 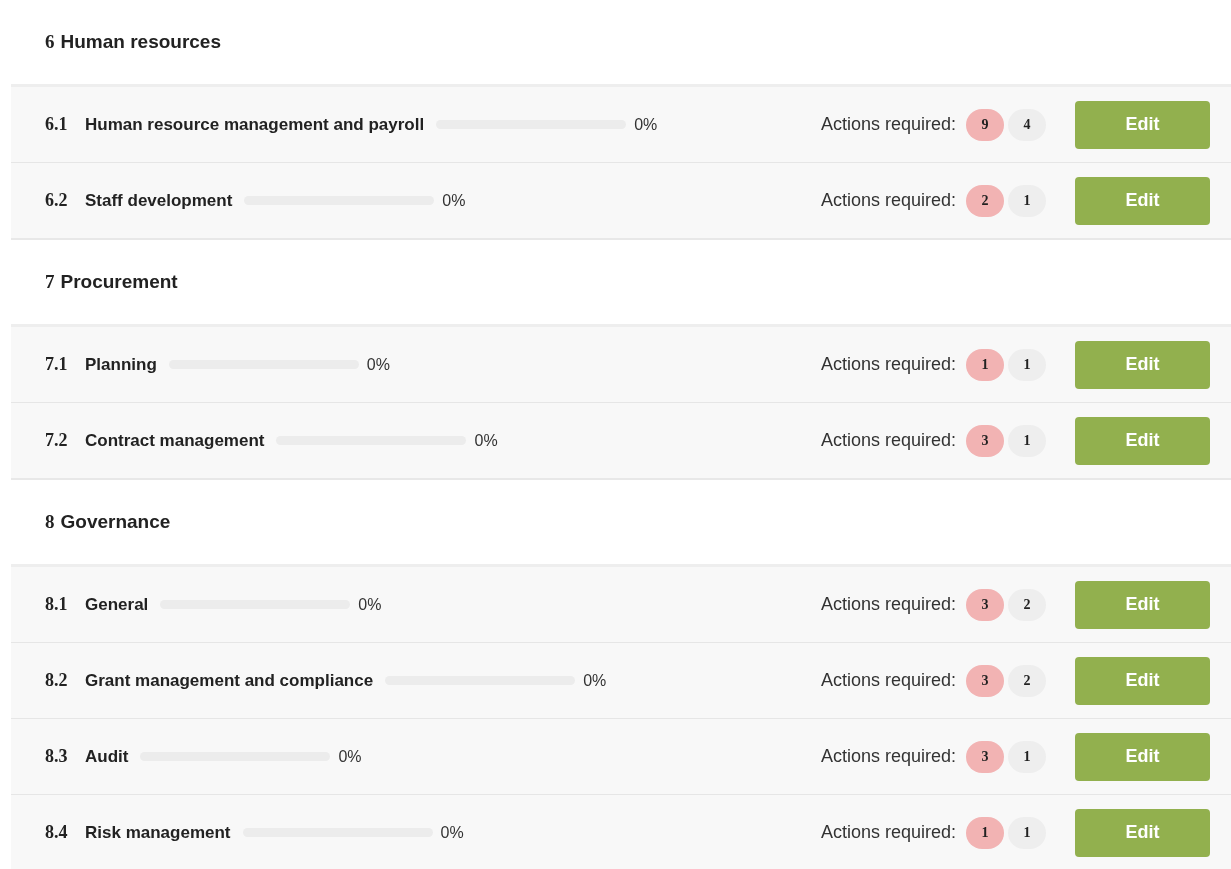 I want to click on item-number: 8.3, so click(x=57, y=756).